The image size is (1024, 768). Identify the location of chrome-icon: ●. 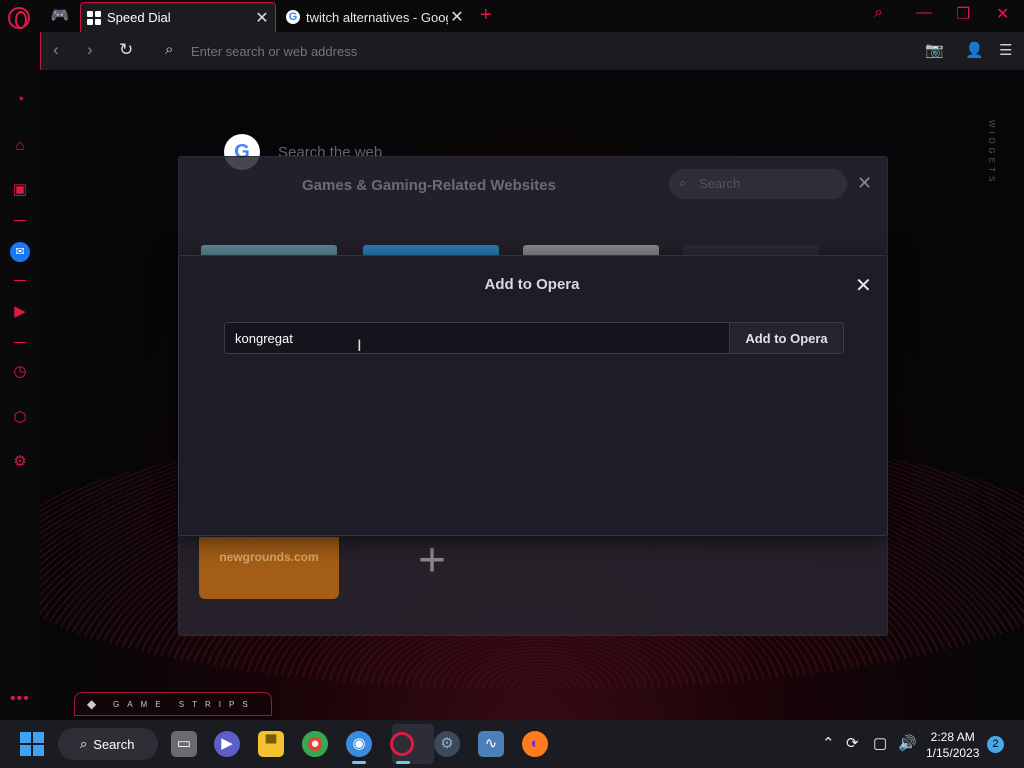
(315, 744).